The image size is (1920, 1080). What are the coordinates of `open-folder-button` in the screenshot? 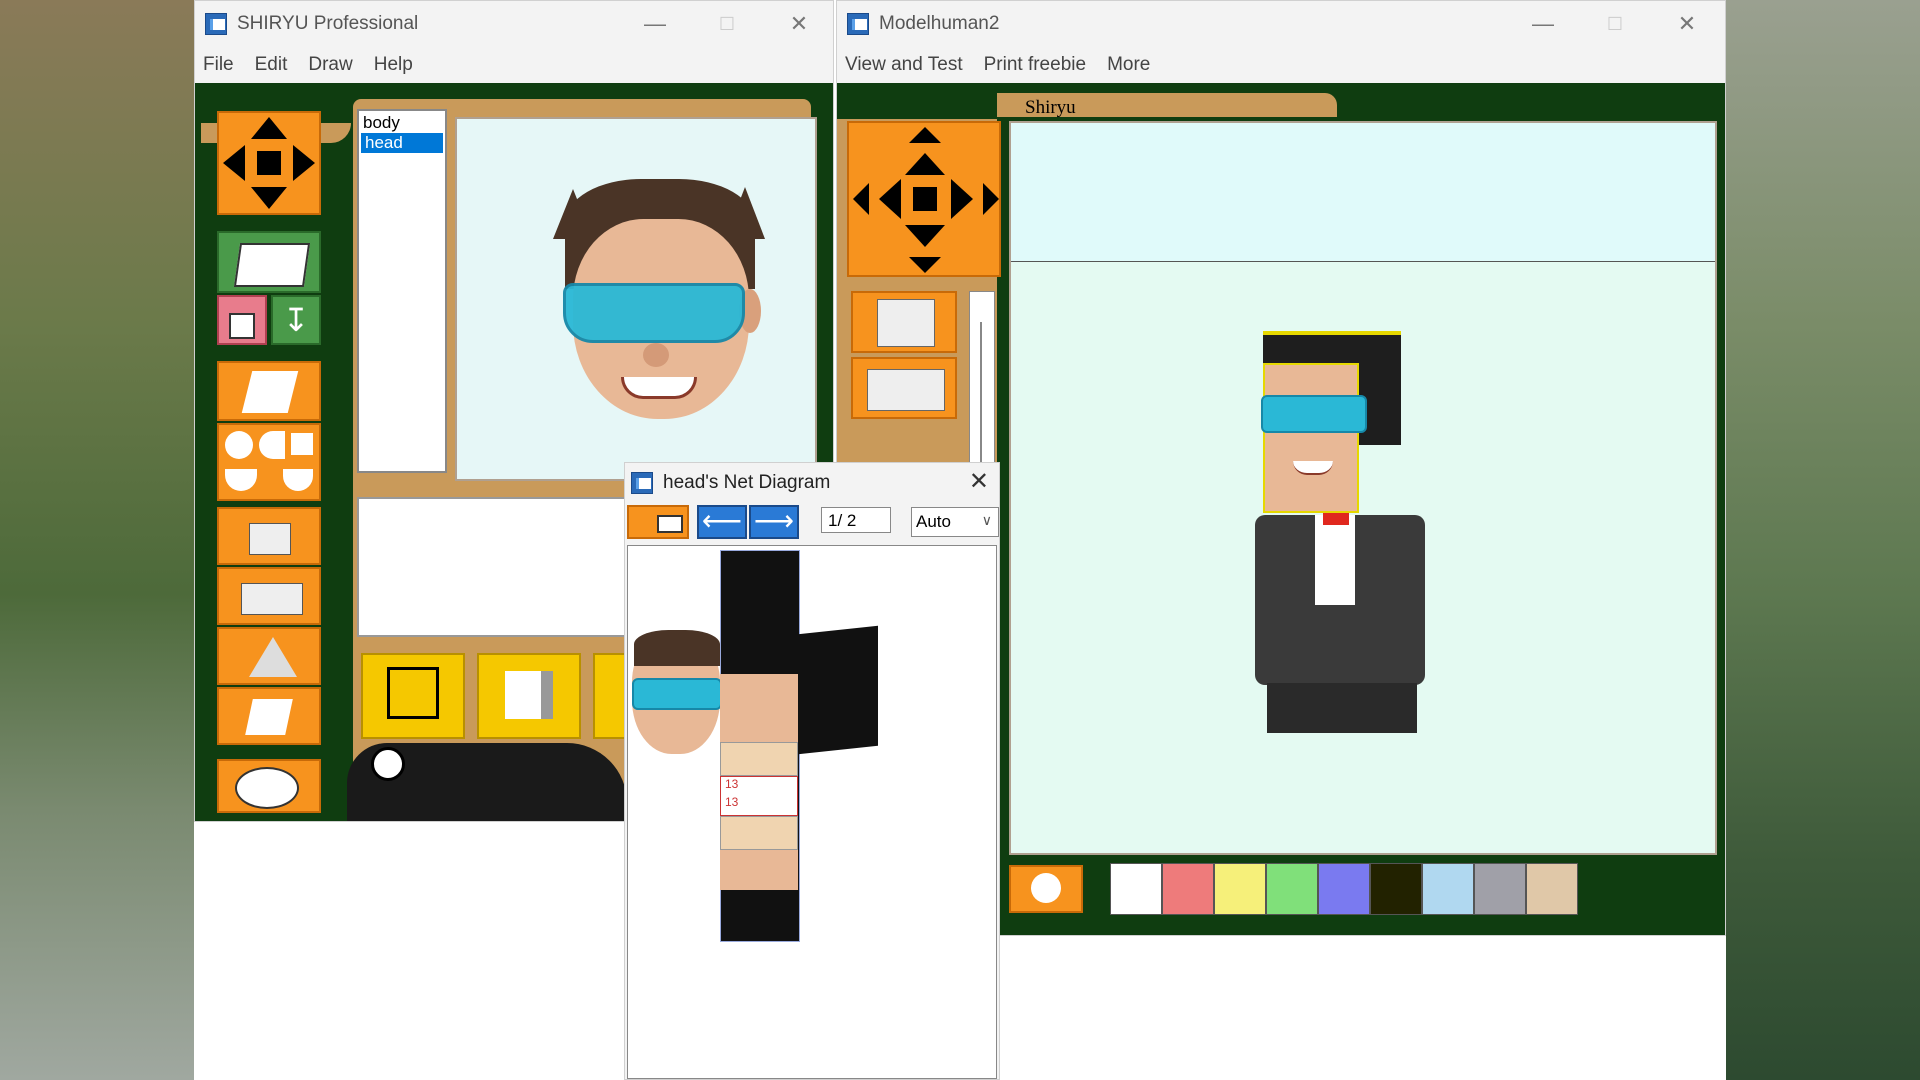 It's located at (269, 262).